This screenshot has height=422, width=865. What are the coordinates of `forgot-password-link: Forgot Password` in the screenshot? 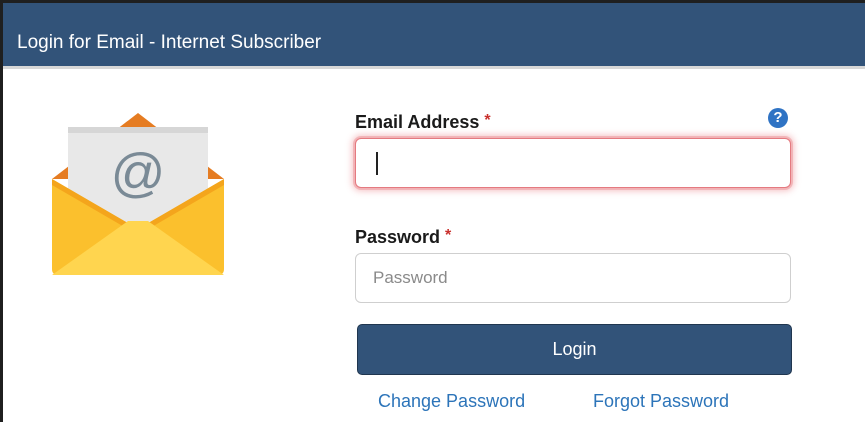 It's located at (661, 401).